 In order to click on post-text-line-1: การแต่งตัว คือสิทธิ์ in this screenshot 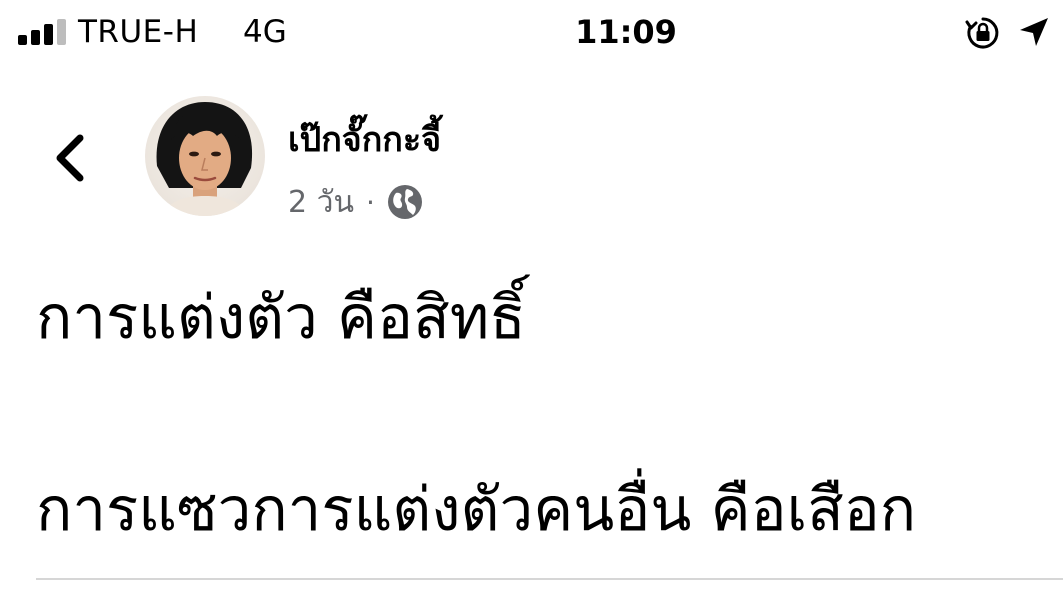, I will do `click(281, 318)`.